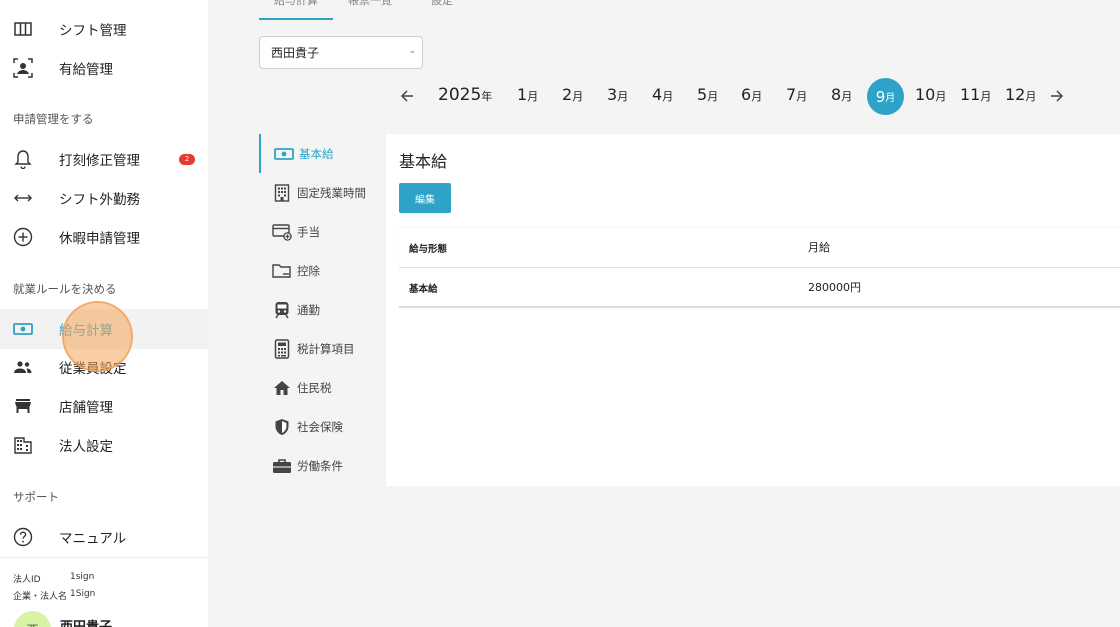 This screenshot has height=627, width=1120. Describe the element at coordinates (925, 94) in the screenshot. I see `month-number: 10` at that location.